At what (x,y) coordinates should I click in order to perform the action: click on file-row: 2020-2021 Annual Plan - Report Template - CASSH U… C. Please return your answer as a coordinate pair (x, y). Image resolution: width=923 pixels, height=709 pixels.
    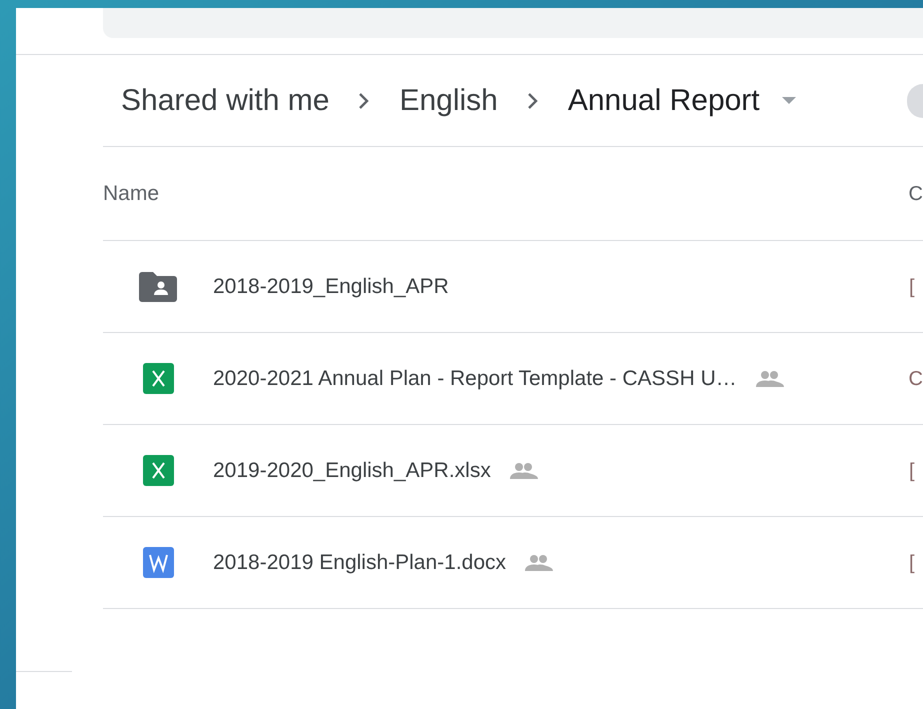
    Looking at the image, I should click on (513, 379).